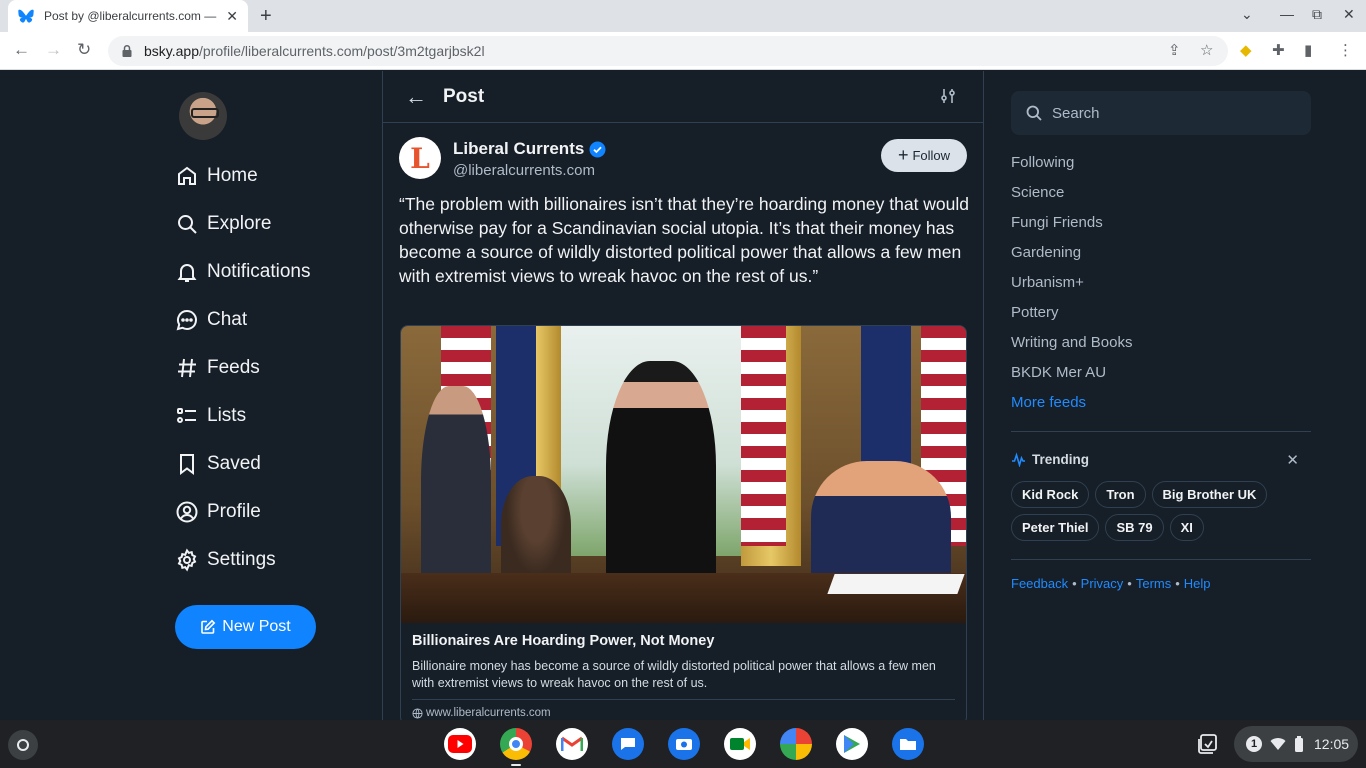 Image resolution: width=1366 pixels, height=768 pixels. What do you see at coordinates (1102, 583) in the screenshot?
I see `privacy-link: Privacy` at bounding box center [1102, 583].